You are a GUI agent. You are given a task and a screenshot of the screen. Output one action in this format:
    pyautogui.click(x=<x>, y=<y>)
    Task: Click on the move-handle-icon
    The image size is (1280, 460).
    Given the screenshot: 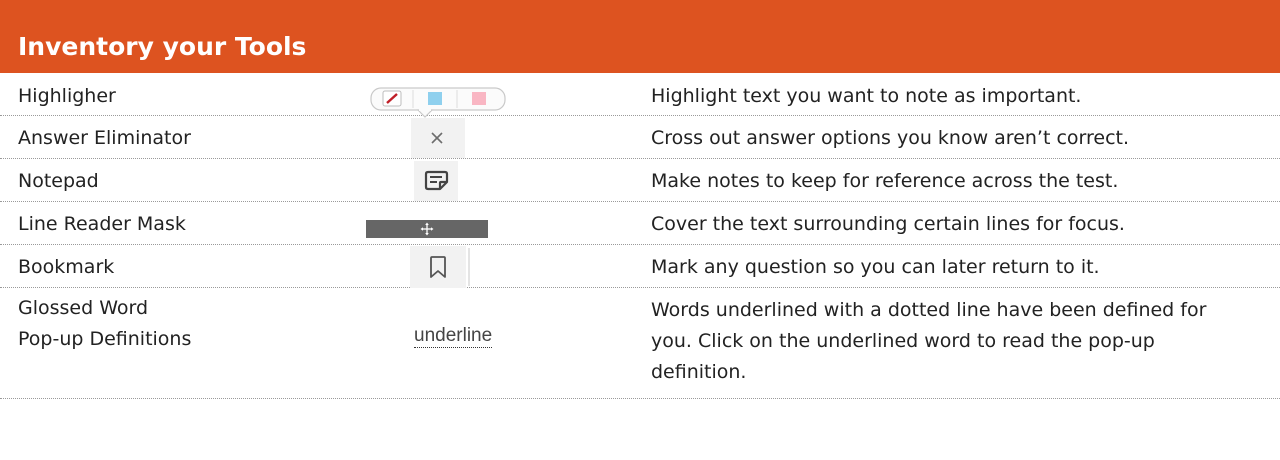 What is the action you would take?
    pyautogui.click(x=427, y=229)
    